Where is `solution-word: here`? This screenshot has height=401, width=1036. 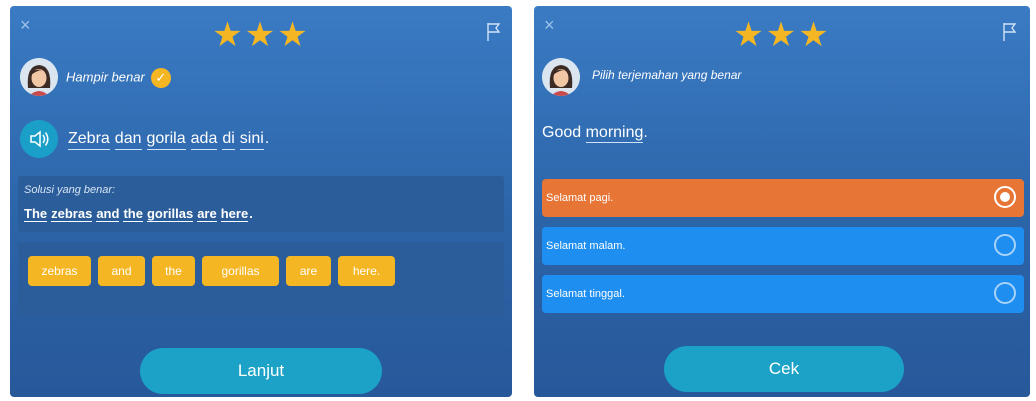
solution-word: here is located at coordinates (234, 214).